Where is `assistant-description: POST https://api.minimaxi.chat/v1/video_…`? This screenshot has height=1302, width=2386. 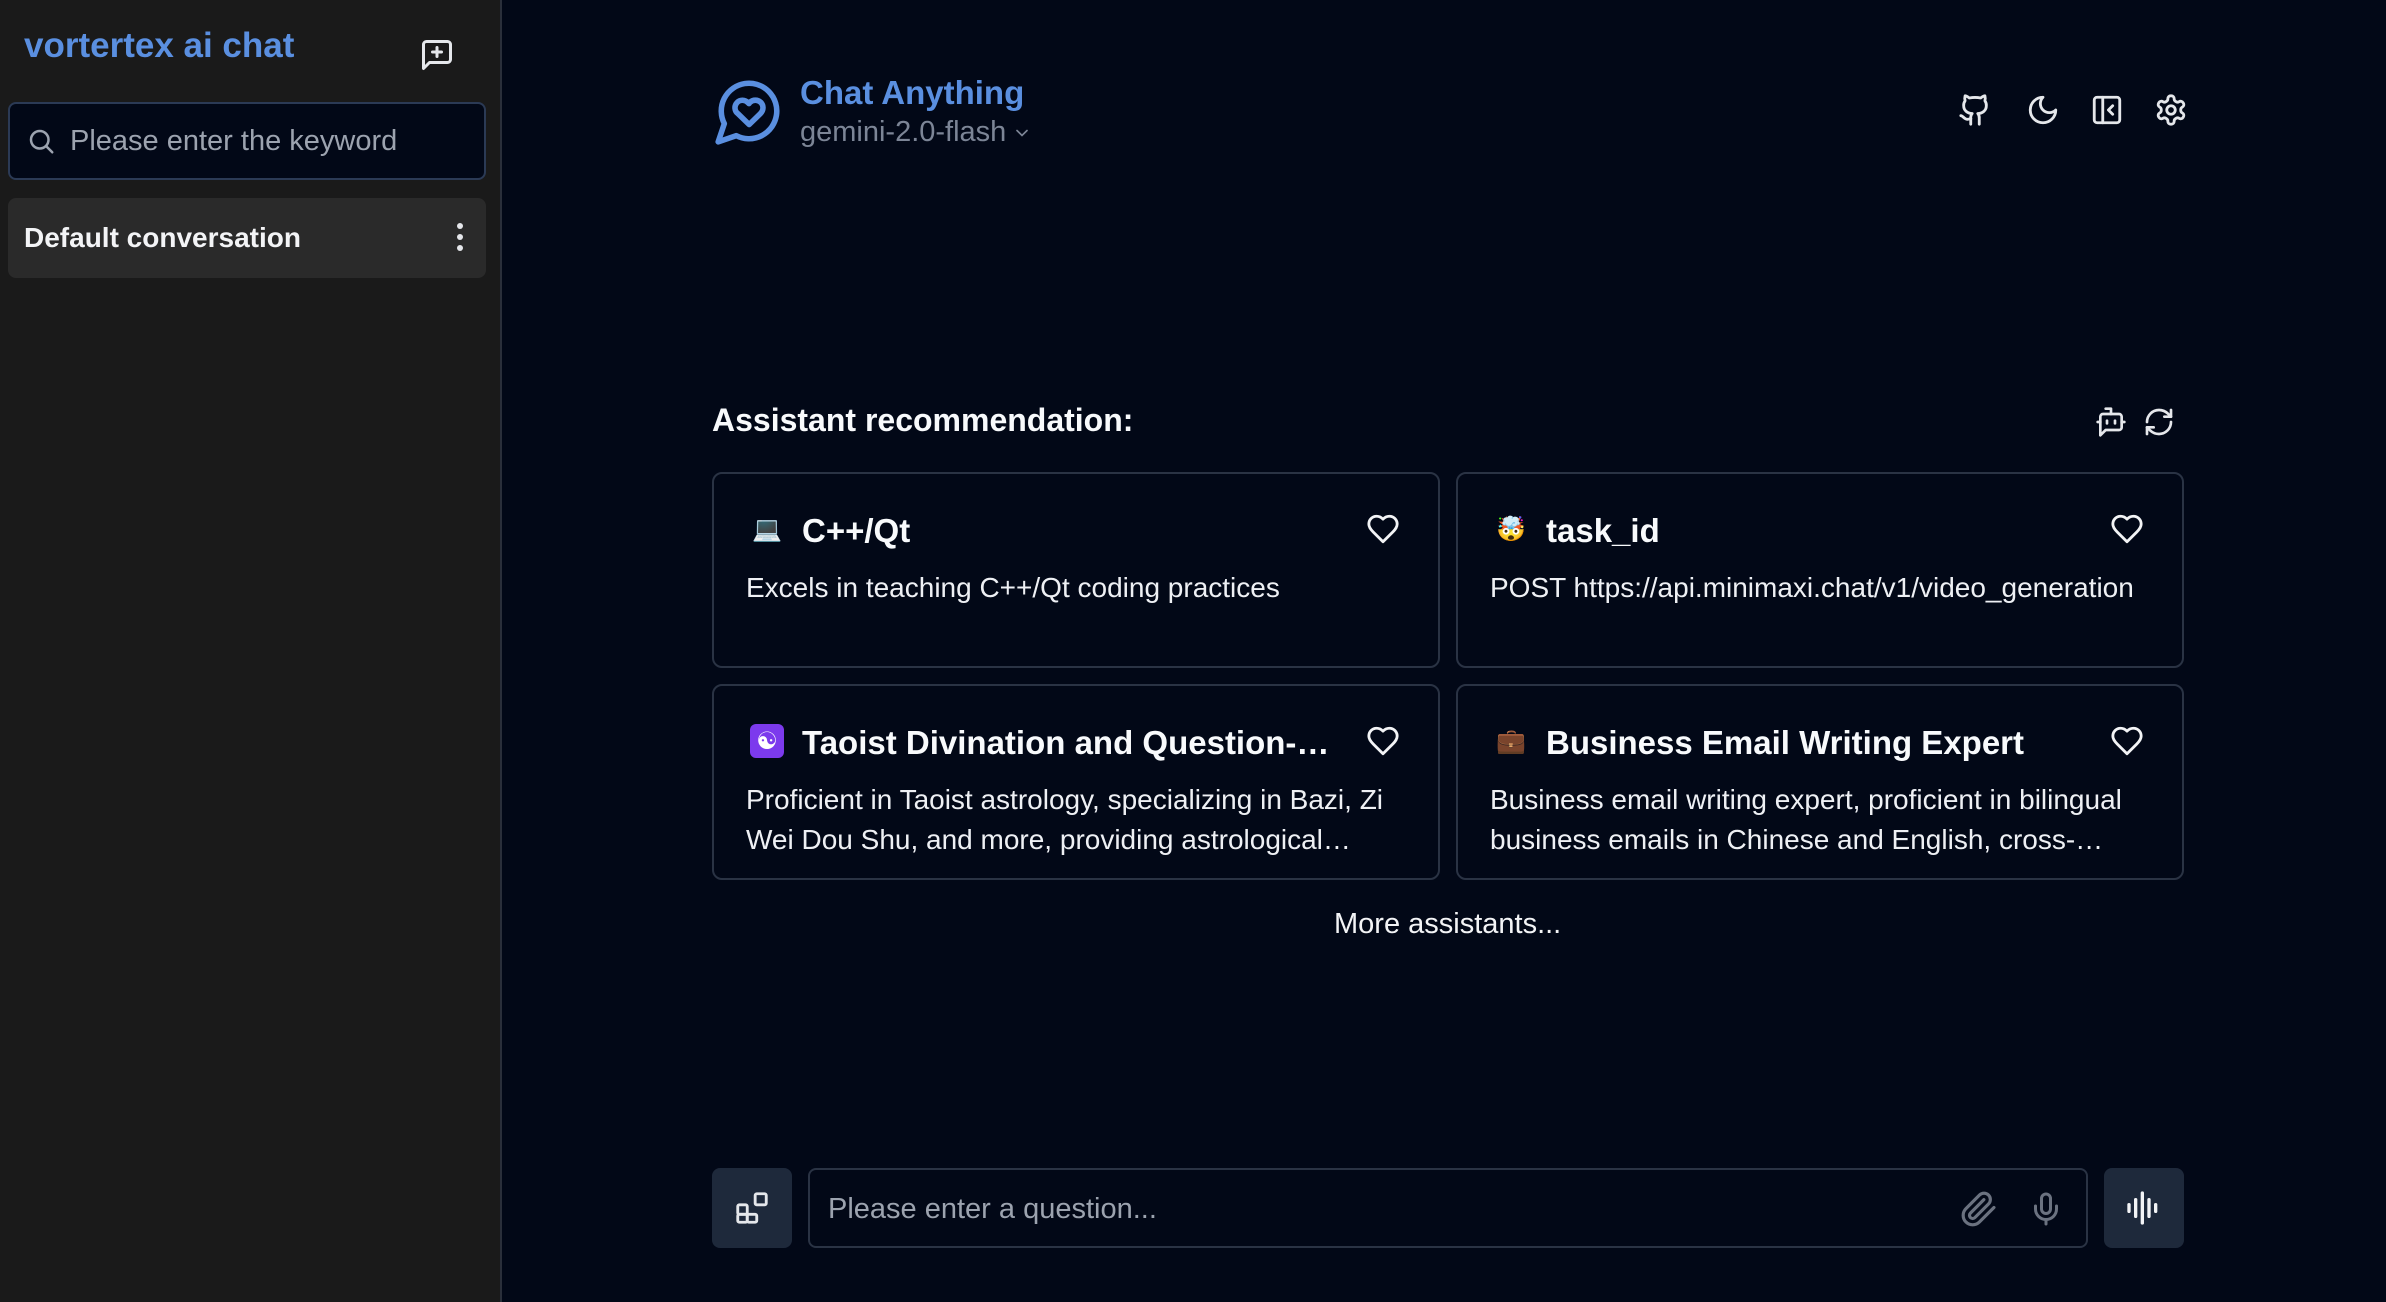
assistant-description: POST https://api.minimaxi.chat/v1/video_… is located at coordinates (1812, 587).